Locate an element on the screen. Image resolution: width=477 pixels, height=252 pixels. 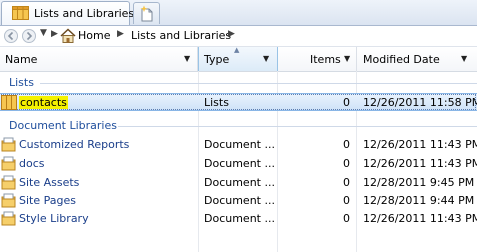
column-header: Name ▼ ▲ Type ▼ Items ▼ Modified Date ▼ is located at coordinates (238, 59).